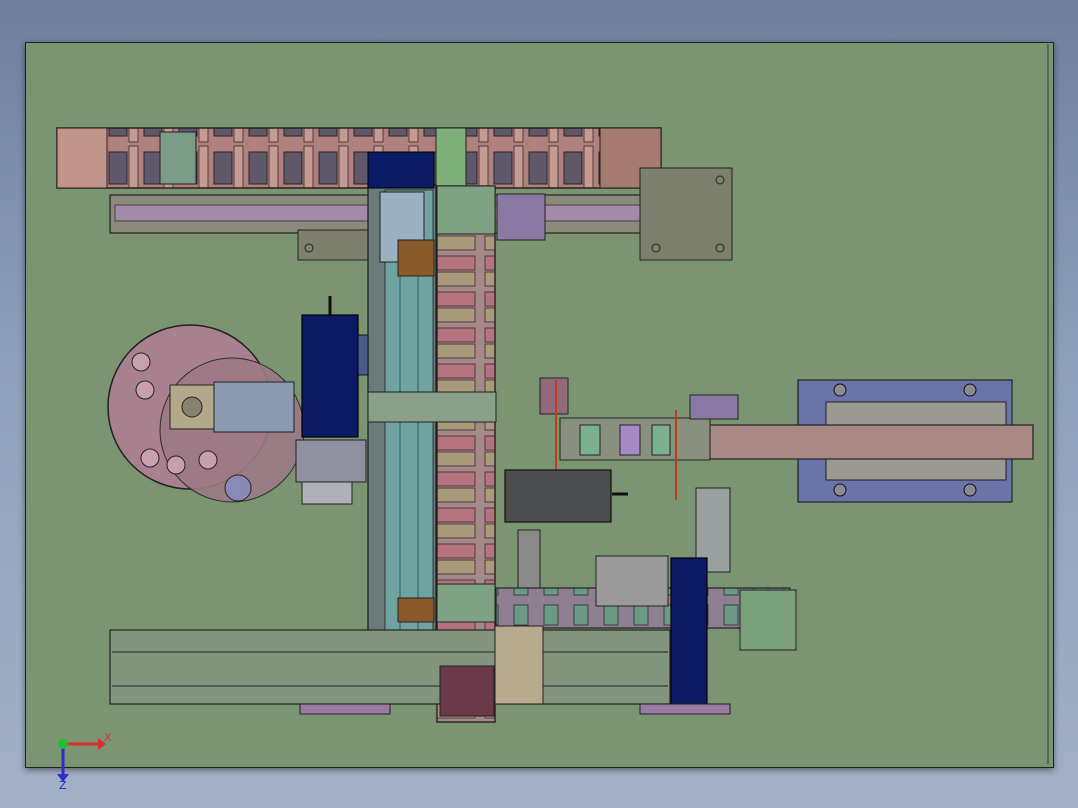 Image resolution: width=1078 pixels, height=808 pixels. What do you see at coordinates (63, 784) in the screenshot?
I see `z-axis-label: Z` at bounding box center [63, 784].